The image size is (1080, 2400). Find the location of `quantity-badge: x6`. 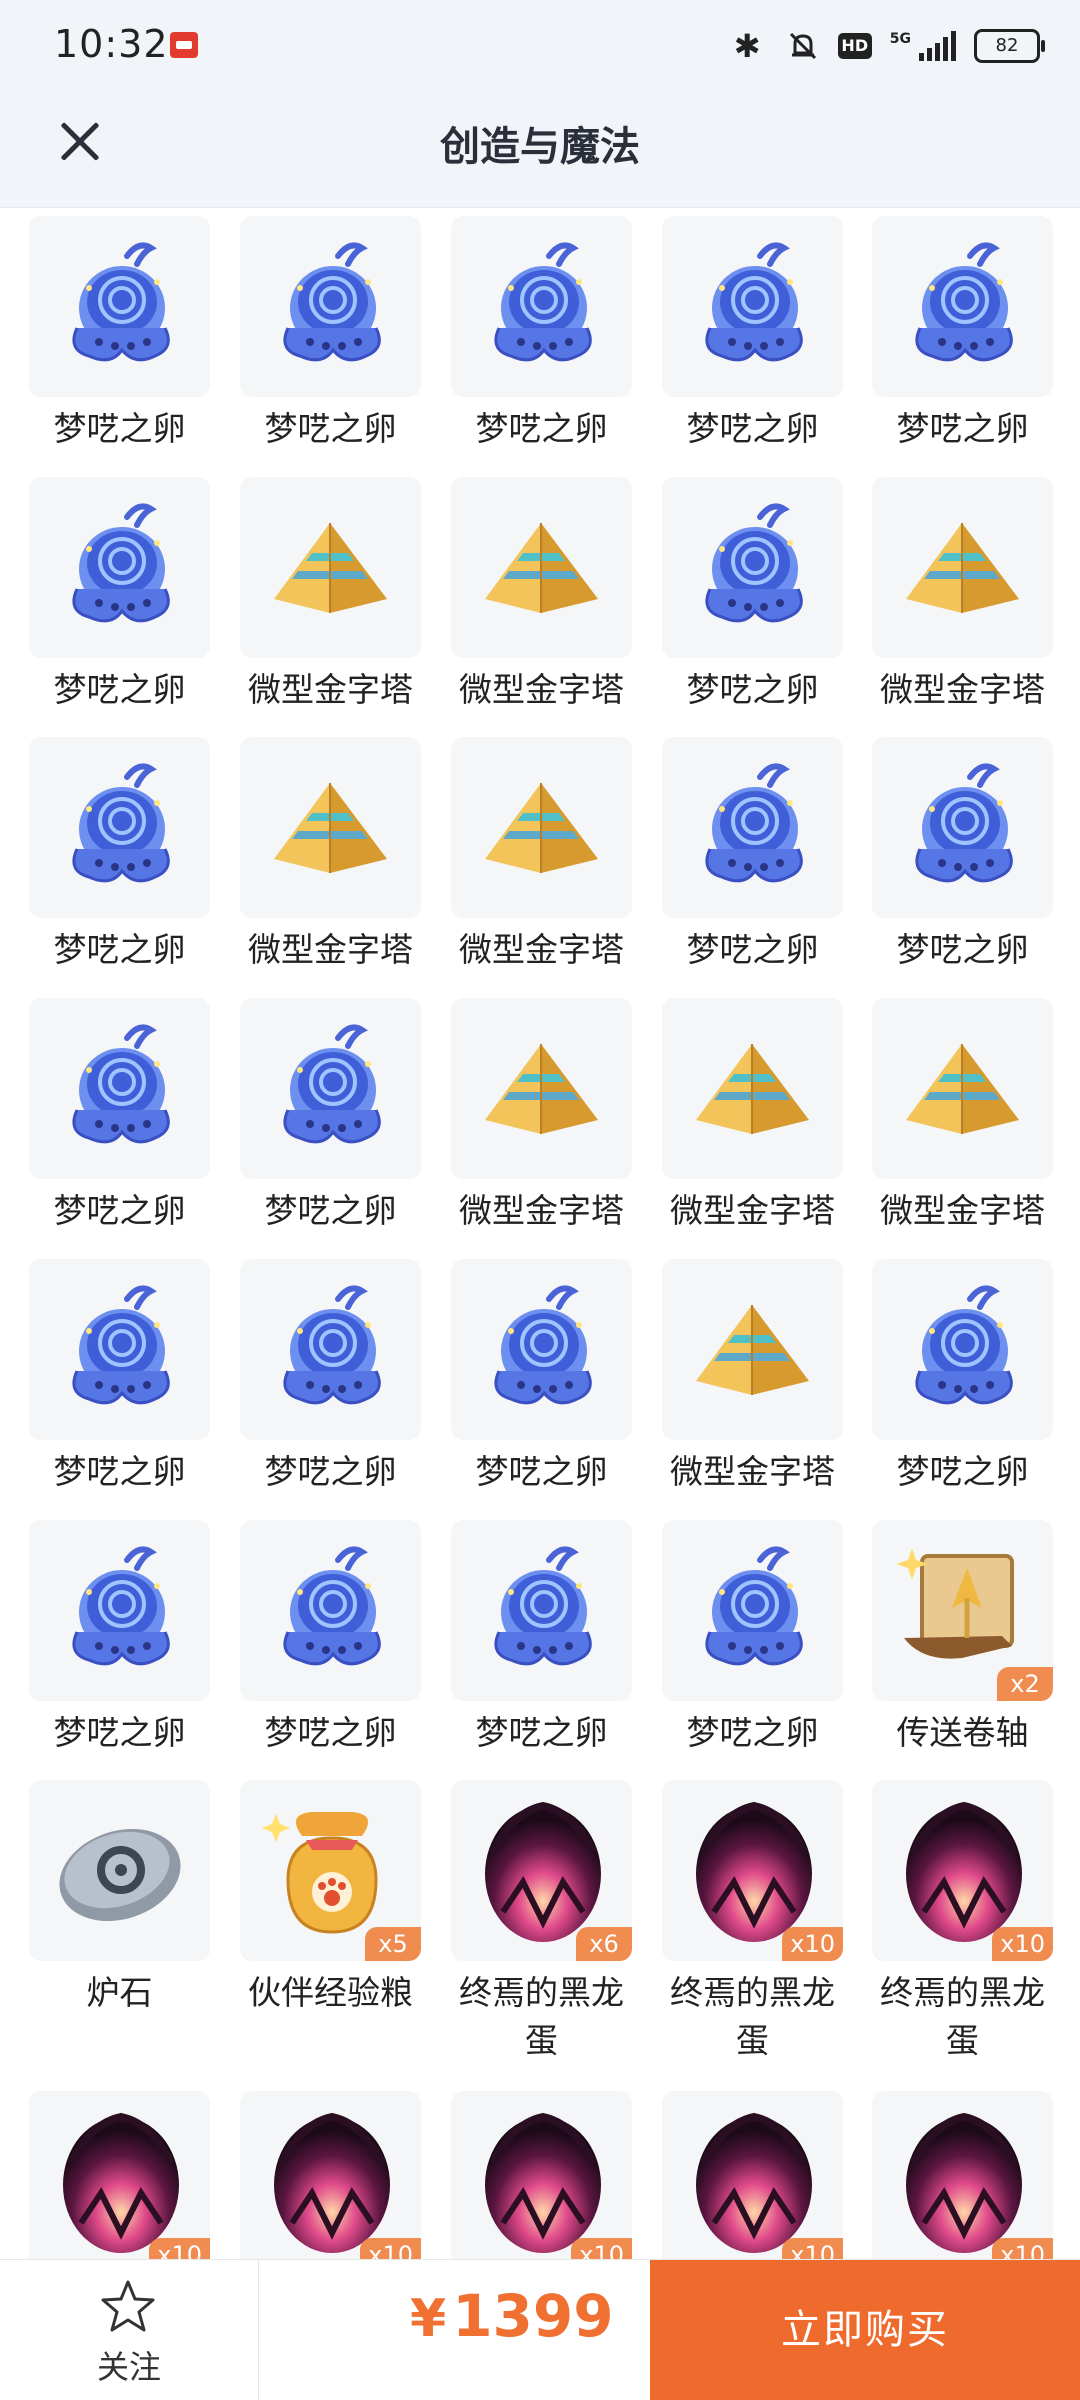

quantity-badge: x6 is located at coordinates (604, 1944).